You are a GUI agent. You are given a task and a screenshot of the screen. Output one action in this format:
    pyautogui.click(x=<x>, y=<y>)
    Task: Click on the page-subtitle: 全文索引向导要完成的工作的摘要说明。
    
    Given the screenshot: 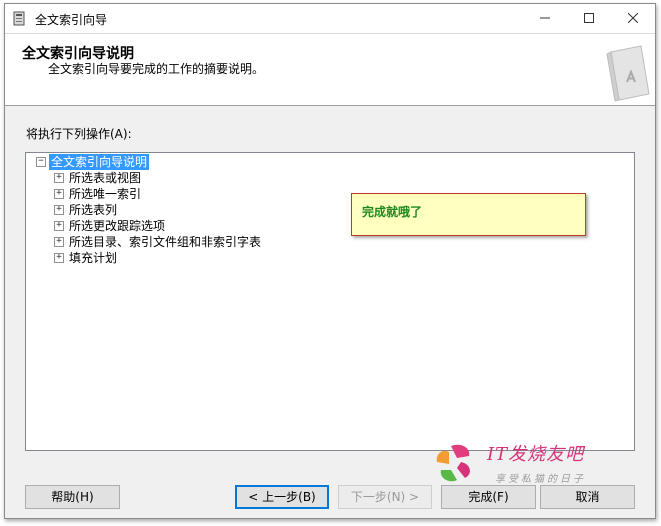 What is the action you would take?
    pyautogui.click(x=156, y=69)
    